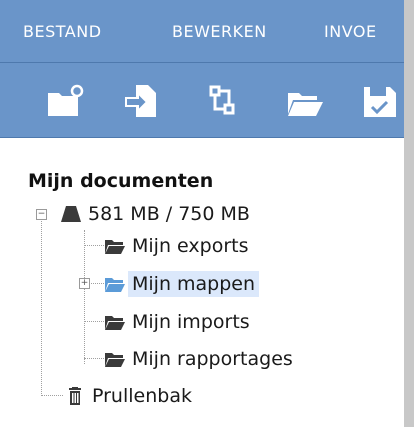 Image resolution: width=414 pixels, height=427 pixels. What do you see at coordinates (194, 284) in the screenshot?
I see `tree-item-label: Mijn mappen` at bounding box center [194, 284].